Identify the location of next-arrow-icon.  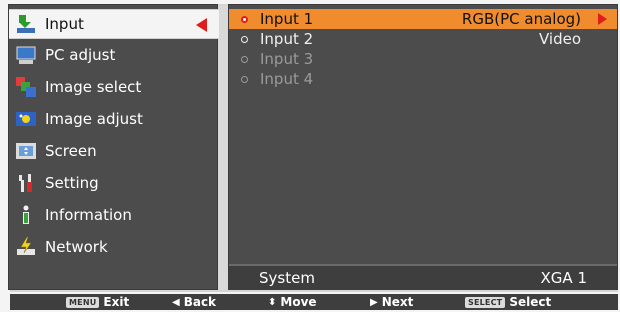
(602, 19).